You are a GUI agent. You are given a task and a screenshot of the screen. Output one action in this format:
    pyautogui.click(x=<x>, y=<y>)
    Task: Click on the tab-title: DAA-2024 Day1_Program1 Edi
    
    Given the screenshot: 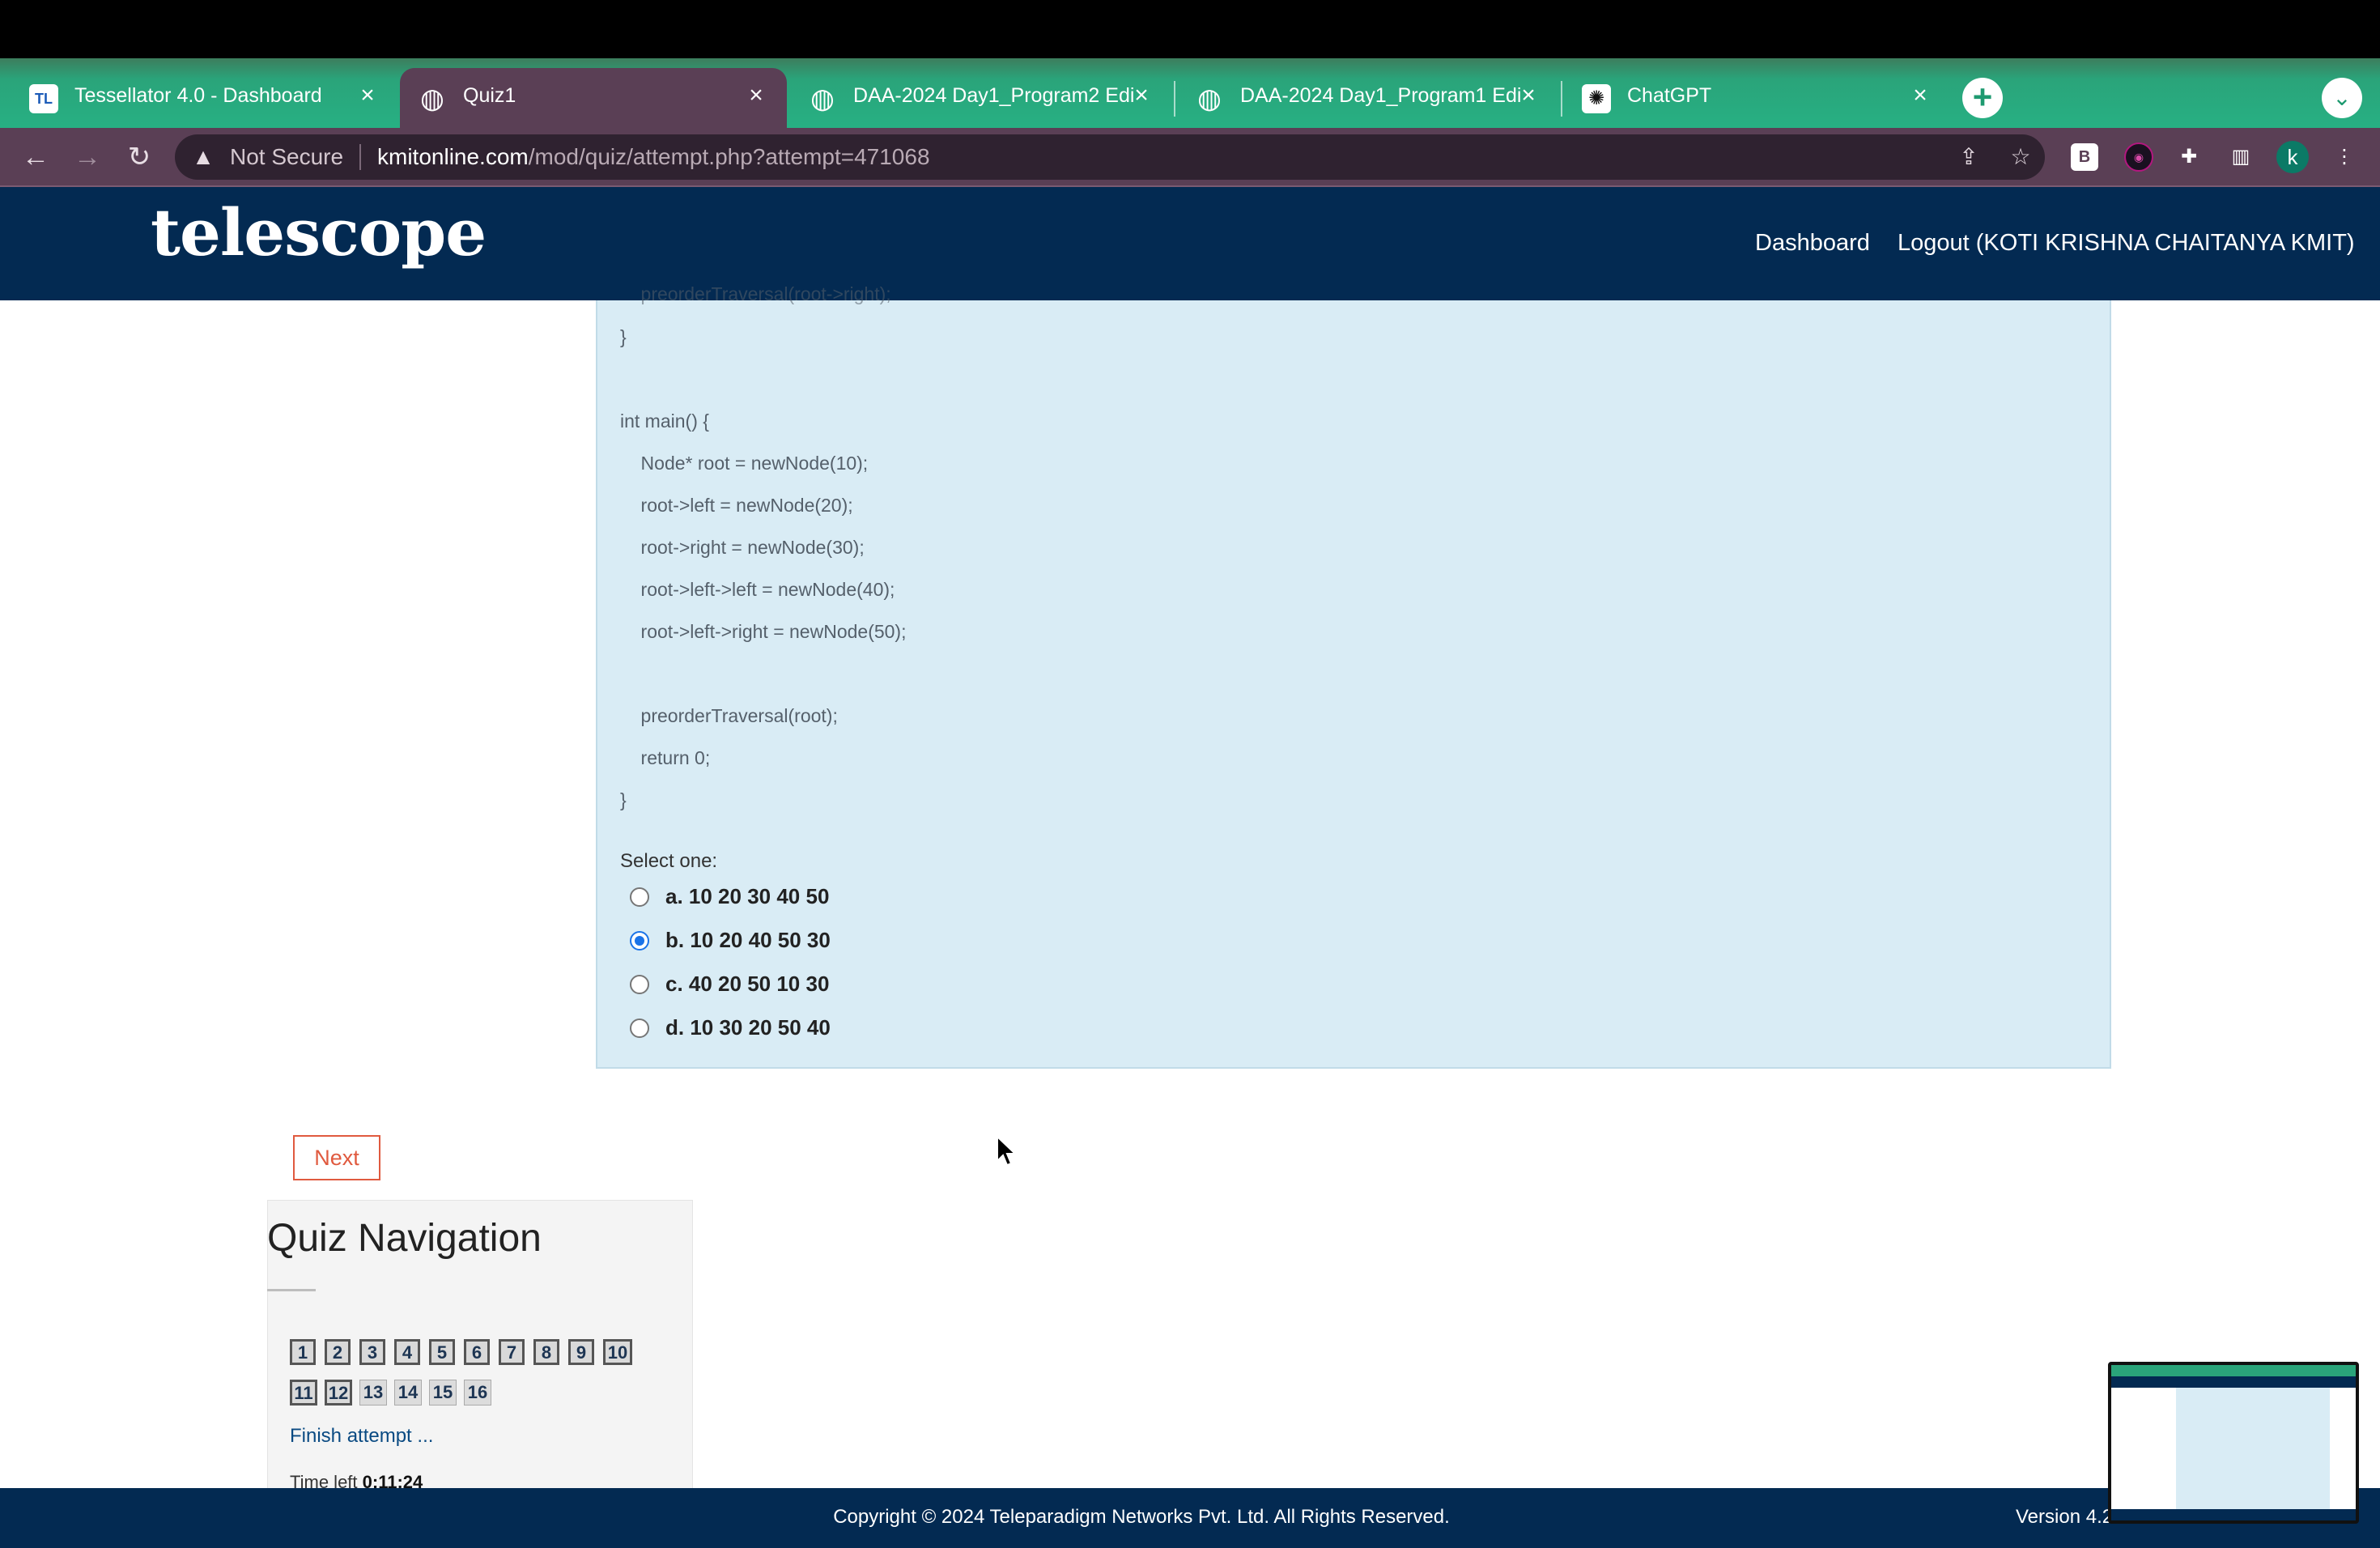 What is the action you would take?
    pyautogui.click(x=1381, y=96)
    